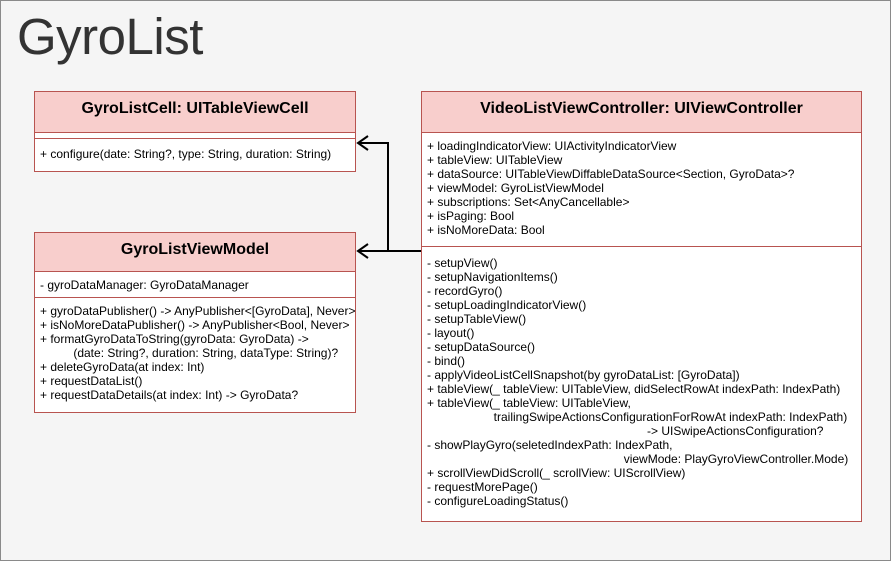 The image size is (891, 561). I want to click on relation-connectors, so click(388, 197).